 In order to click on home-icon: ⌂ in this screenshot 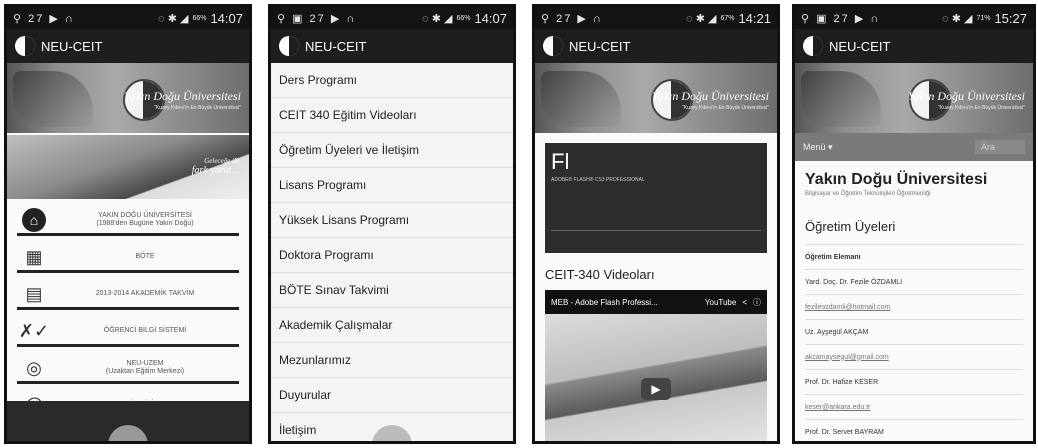, I will do `click(34, 220)`.